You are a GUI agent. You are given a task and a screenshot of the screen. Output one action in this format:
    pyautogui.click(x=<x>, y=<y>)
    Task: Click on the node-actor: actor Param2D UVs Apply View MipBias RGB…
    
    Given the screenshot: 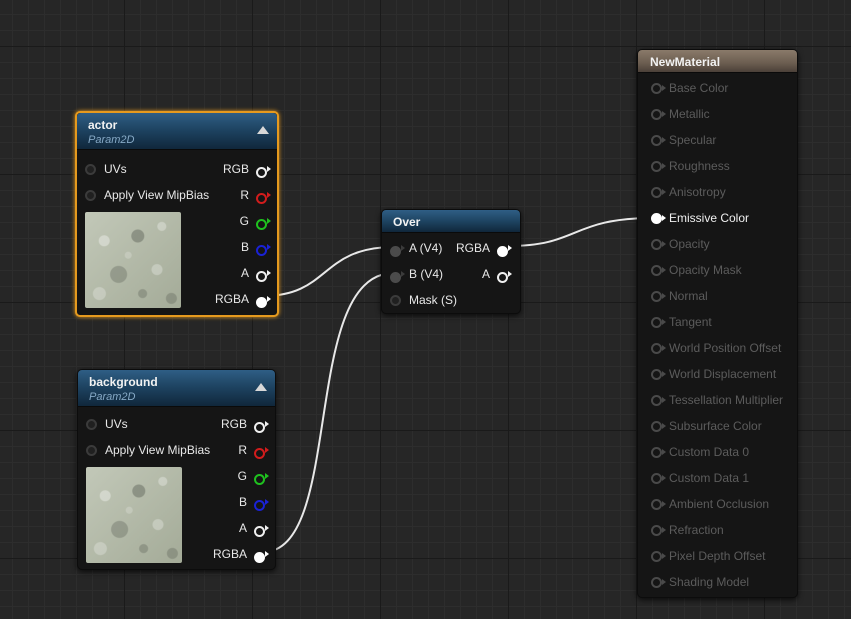 What is the action you would take?
    pyautogui.click(x=177, y=214)
    